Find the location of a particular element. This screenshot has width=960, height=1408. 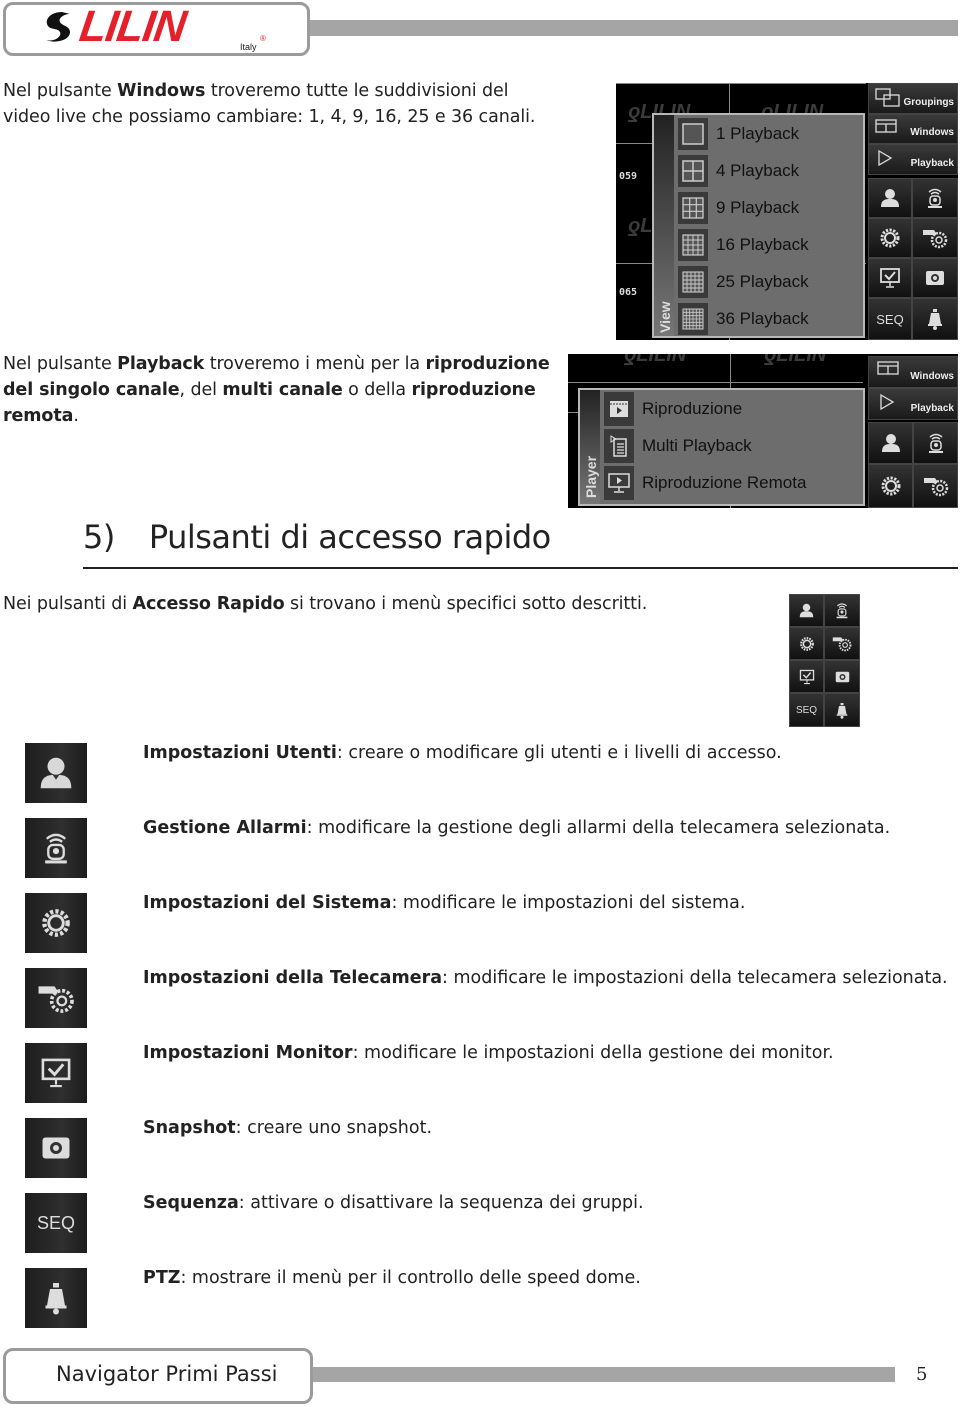

groupings-button: Groupings is located at coordinates (913, 98).